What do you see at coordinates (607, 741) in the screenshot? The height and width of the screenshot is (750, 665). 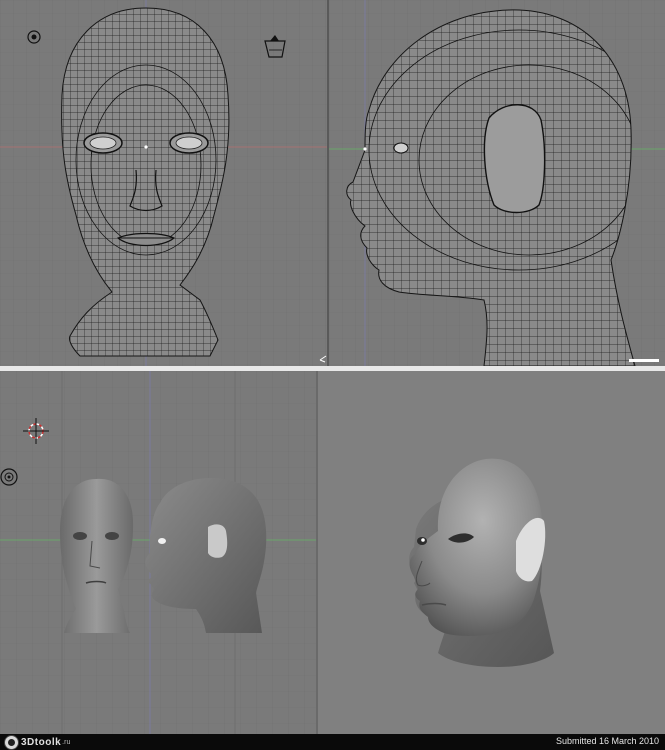 I see `submission-date: Submitted 16 March 2010` at bounding box center [607, 741].